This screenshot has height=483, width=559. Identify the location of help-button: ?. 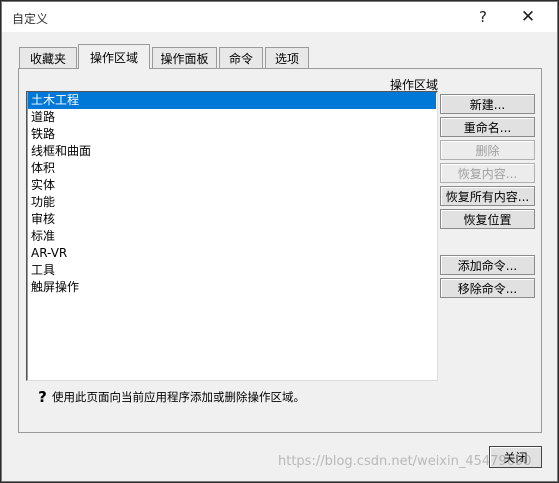
(483, 17).